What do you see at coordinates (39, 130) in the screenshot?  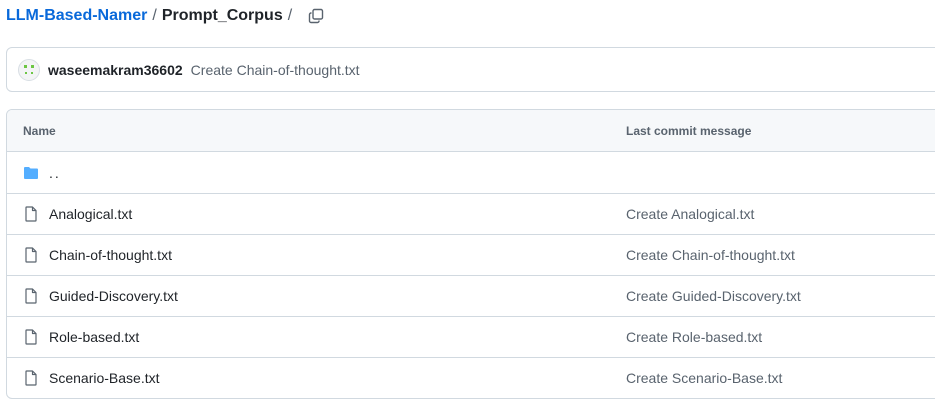 I see `name-column-header: Name` at bounding box center [39, 130].